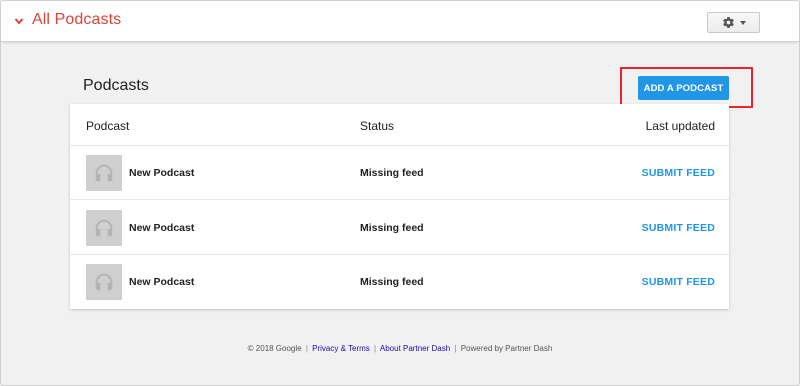 The width and height of the screenshot is (800, 386). I want to click on column-header-podcast: Podcast, so click(108, 126).